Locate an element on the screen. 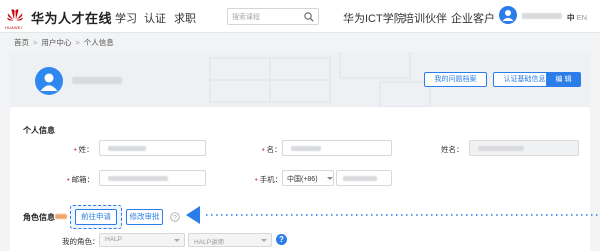  logo-caption: HUAWEI is located at coordinates (14, 27).